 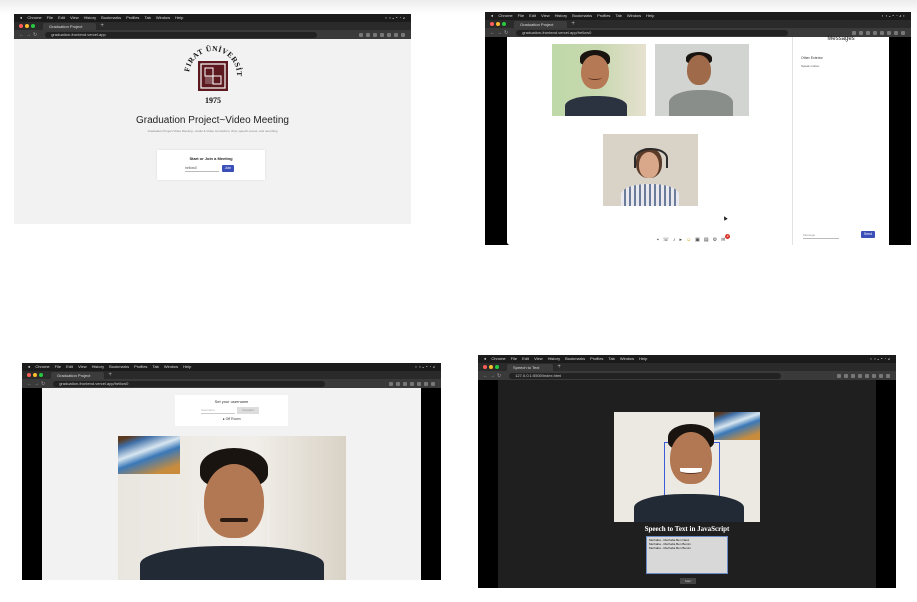 I want to click on browser-tab: Speech to Text, so click(x=530, y=367).